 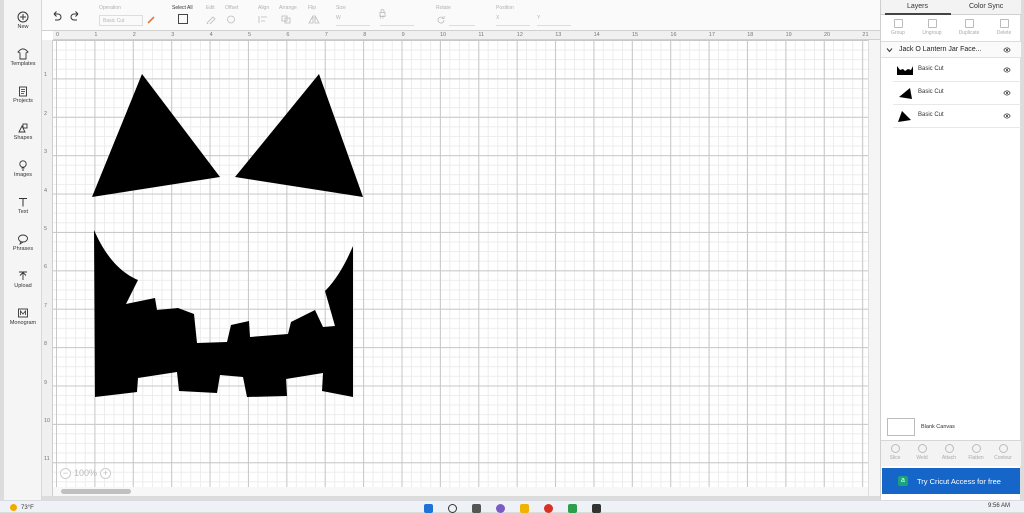 What do you see at coordinates (223, 313) in the screenshot?
I see `mouth-shape` at bounding box center [223, 313].